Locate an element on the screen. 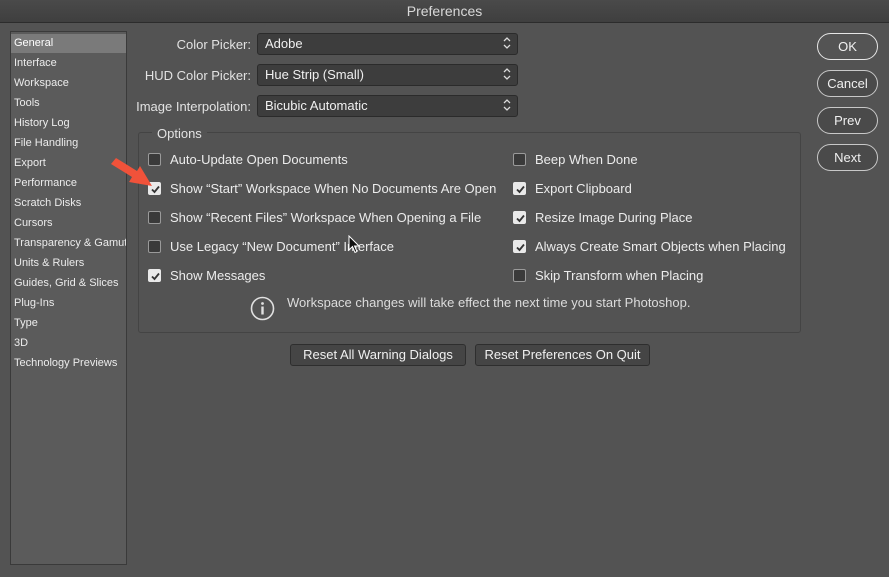 This screenshot has height=577, width=889. sidebar-item-scratch-disks: Scratch Disks is located at coordinates (68, 203).